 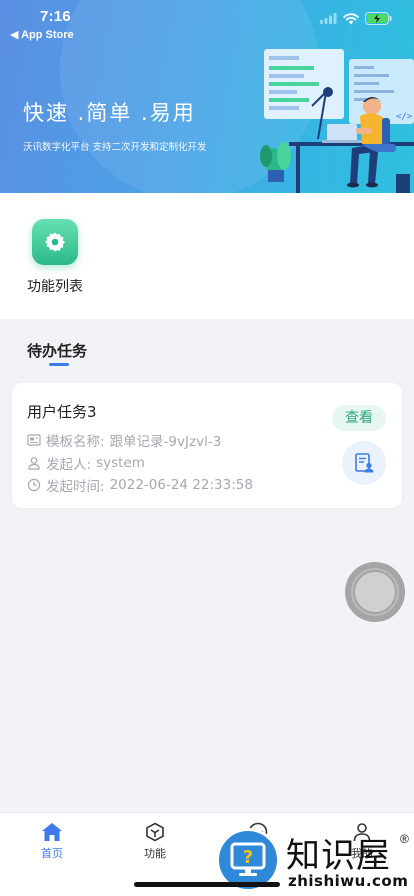 What do you see at coordinates (338, 856) in the screenshot?
I see `watermark-cn: 知识屋` at bounding box center [338, 856].